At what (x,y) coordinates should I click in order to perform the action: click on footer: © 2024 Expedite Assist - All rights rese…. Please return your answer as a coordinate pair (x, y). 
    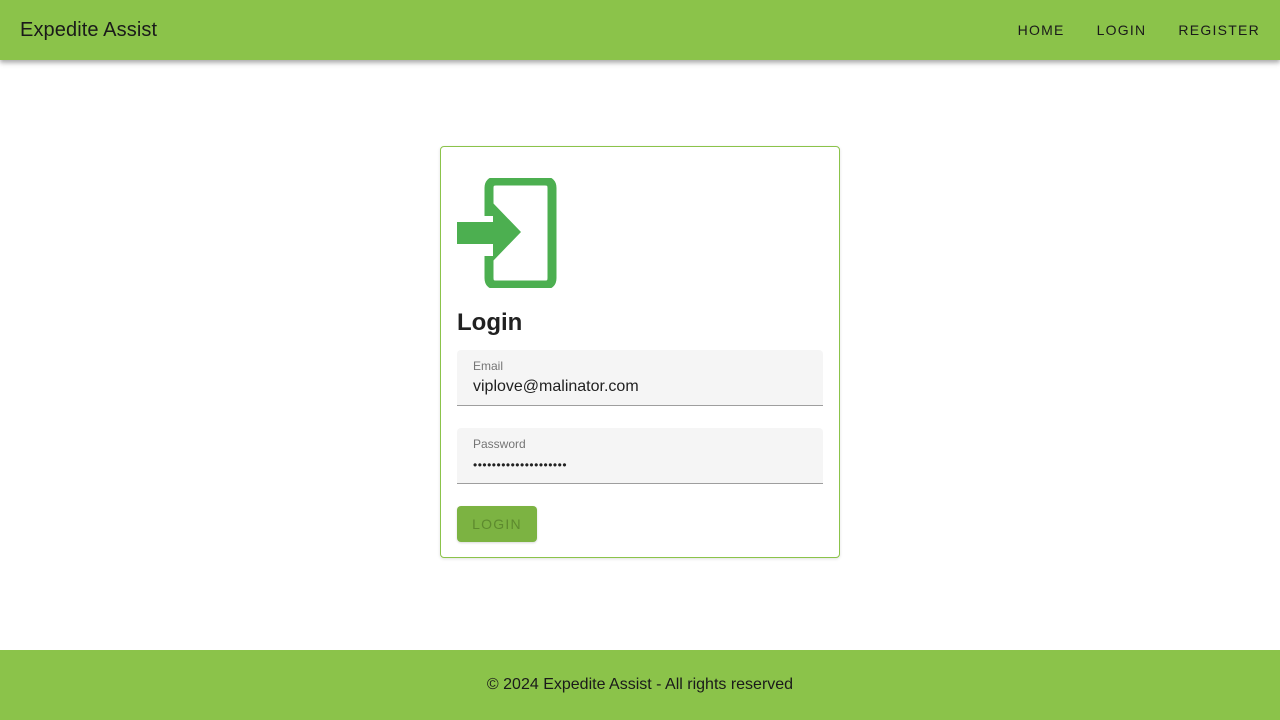
    Looking at the image, I should click on (640, 685).